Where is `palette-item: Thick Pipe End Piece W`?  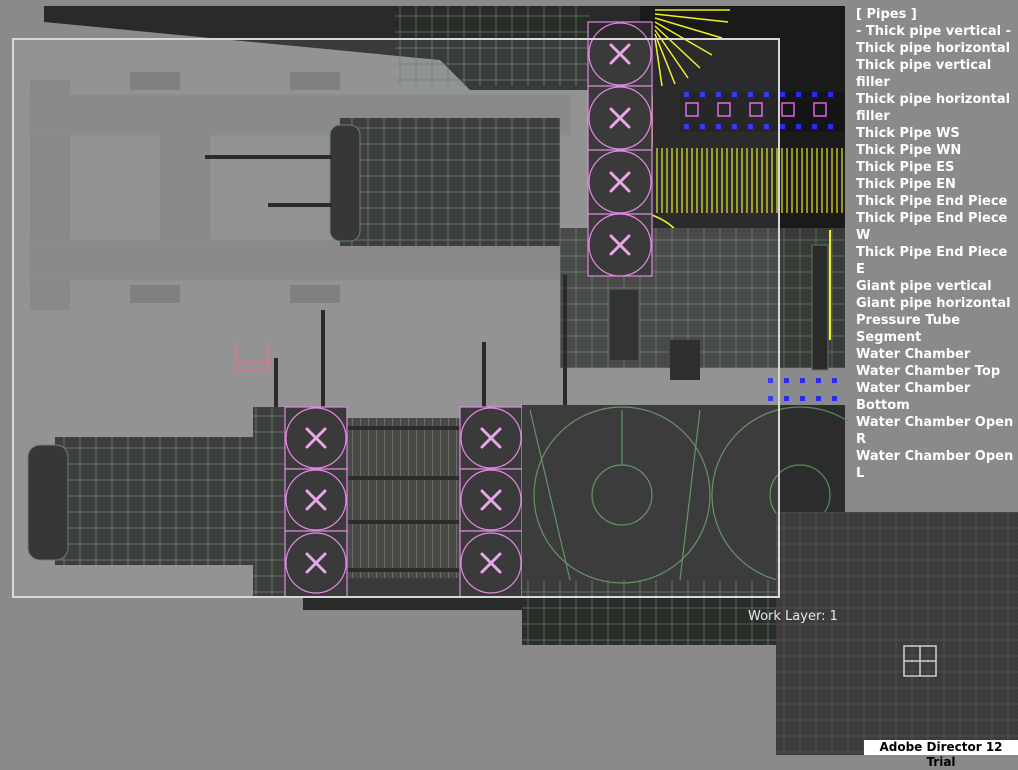
palette-item: Thick Pipe End Piece W is located at coordinates (936, 227).